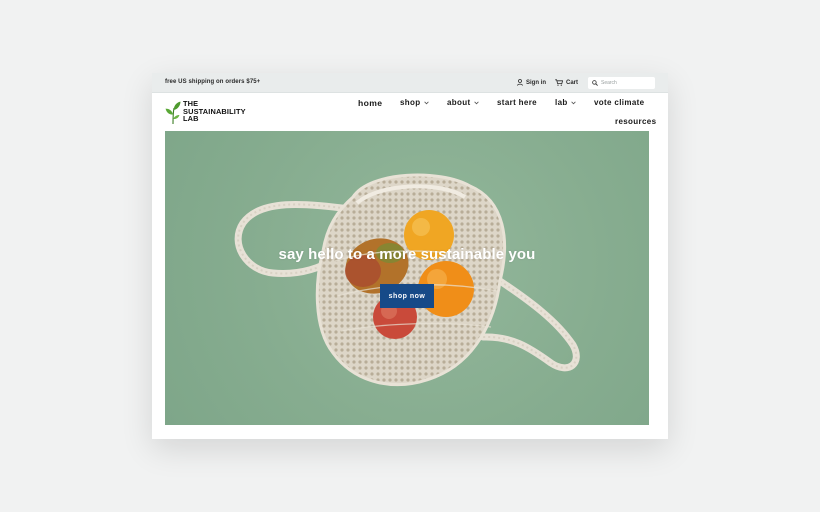 The width and height of the screenshot is (820, 512). What do you see at coordinates (459, 102) in the screenshot?
I see `nav-about-label: about` at bounding box center [459, 102].